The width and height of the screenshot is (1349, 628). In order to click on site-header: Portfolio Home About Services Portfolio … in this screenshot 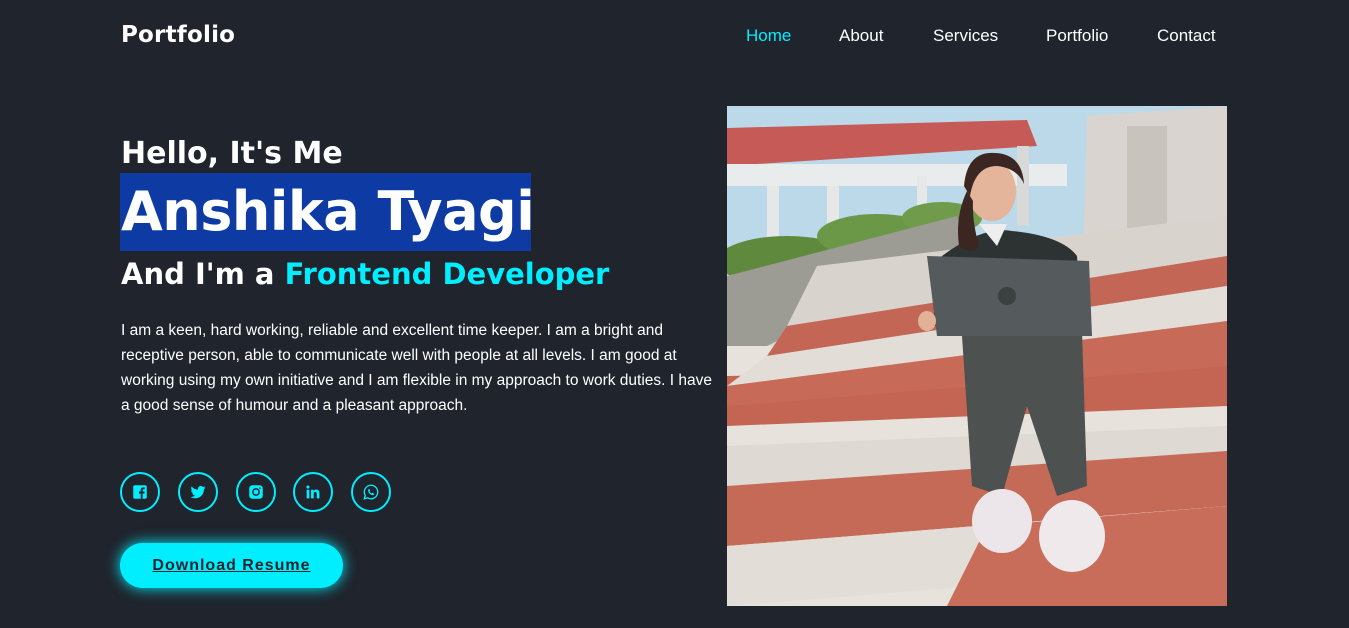, I will do `click(674, 37)`.